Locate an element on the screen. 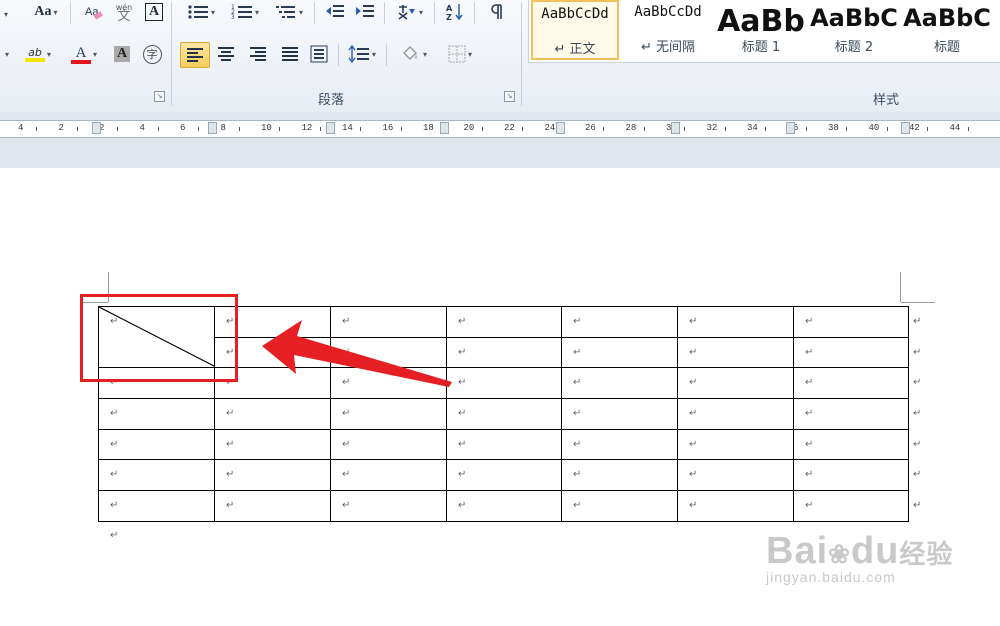  justify-icon is located at coordinates (290, 54).